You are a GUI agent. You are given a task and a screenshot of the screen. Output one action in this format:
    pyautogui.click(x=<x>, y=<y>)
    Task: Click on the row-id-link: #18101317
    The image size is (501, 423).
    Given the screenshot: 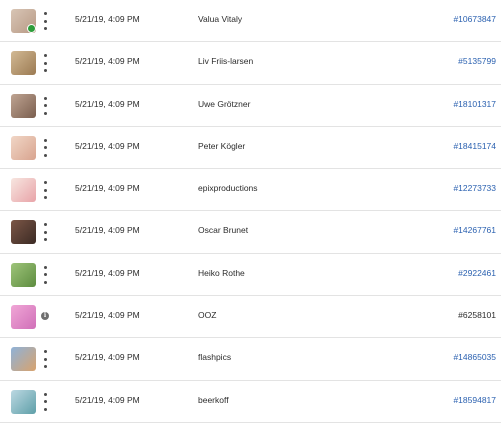 What is the action you would take?
    pyautogui.click(x=474, y=104)
    